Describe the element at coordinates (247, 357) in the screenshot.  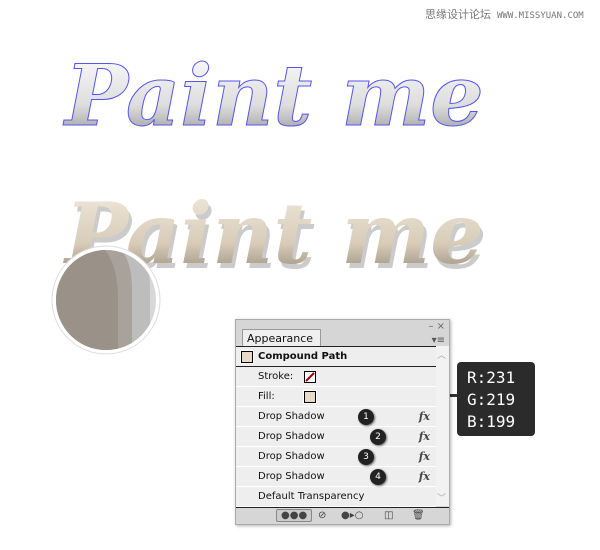
I see `thumbnail-swatch` at that location.